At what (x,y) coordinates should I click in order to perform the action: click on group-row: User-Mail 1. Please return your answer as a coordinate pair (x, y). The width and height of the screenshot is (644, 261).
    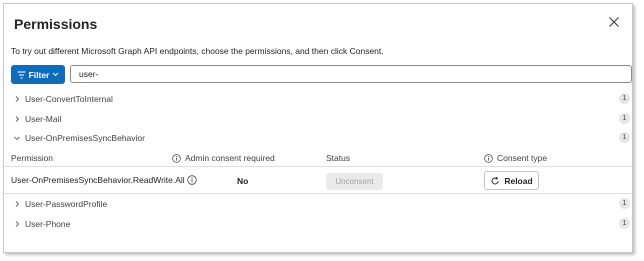
    Looking at the image, I should click on (321, 119).